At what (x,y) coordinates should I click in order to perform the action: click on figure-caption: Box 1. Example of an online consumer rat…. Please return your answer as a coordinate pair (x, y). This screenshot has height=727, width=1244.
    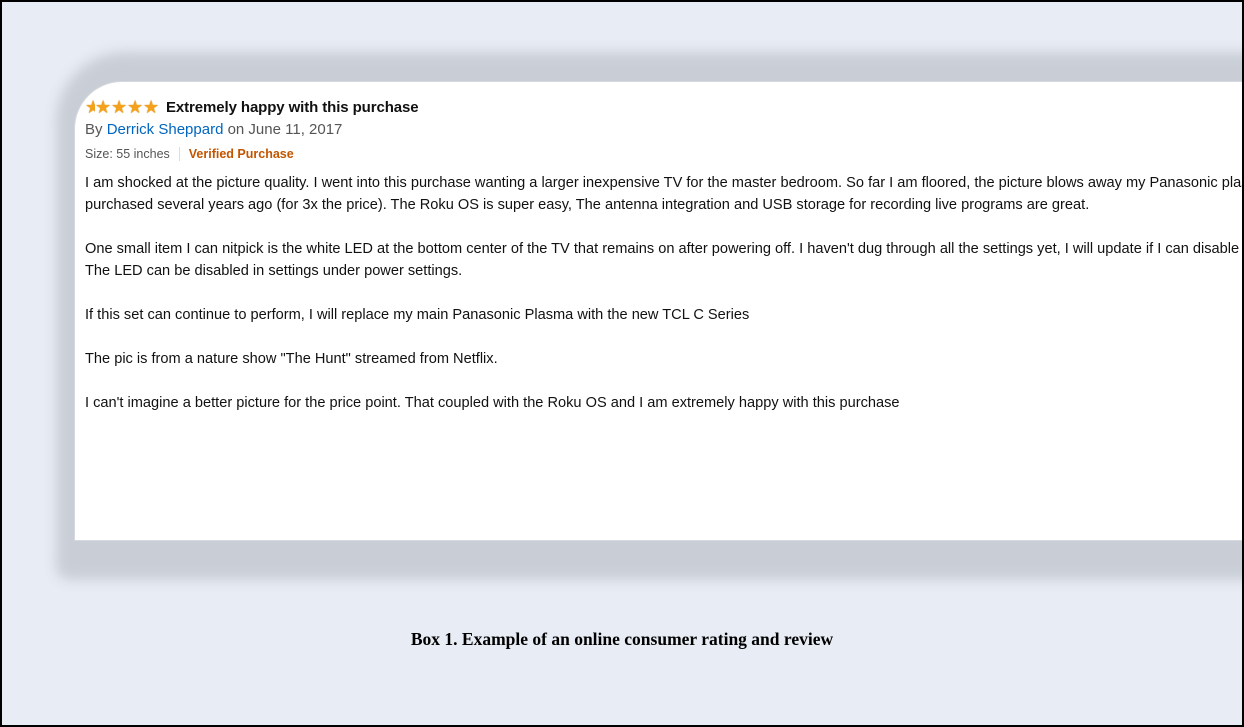
    Looking at the image, I should click on (622, 639).